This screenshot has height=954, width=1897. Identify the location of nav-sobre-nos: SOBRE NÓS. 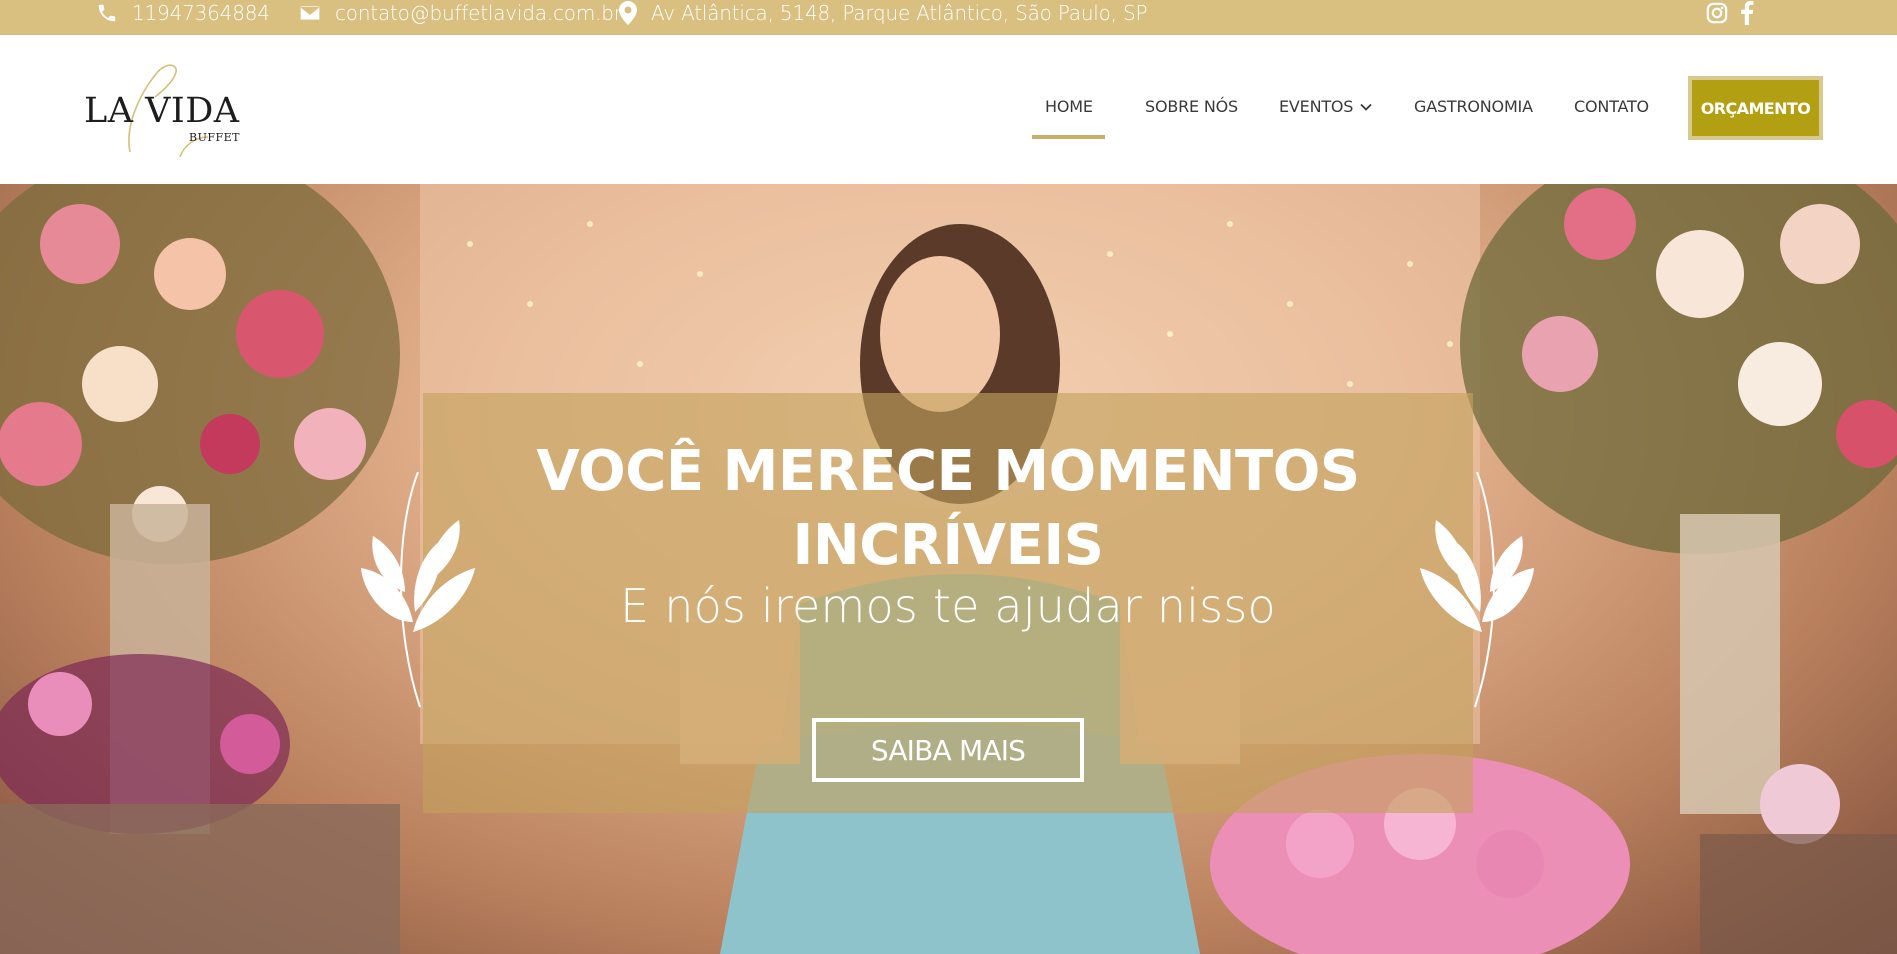
(1191, 106).